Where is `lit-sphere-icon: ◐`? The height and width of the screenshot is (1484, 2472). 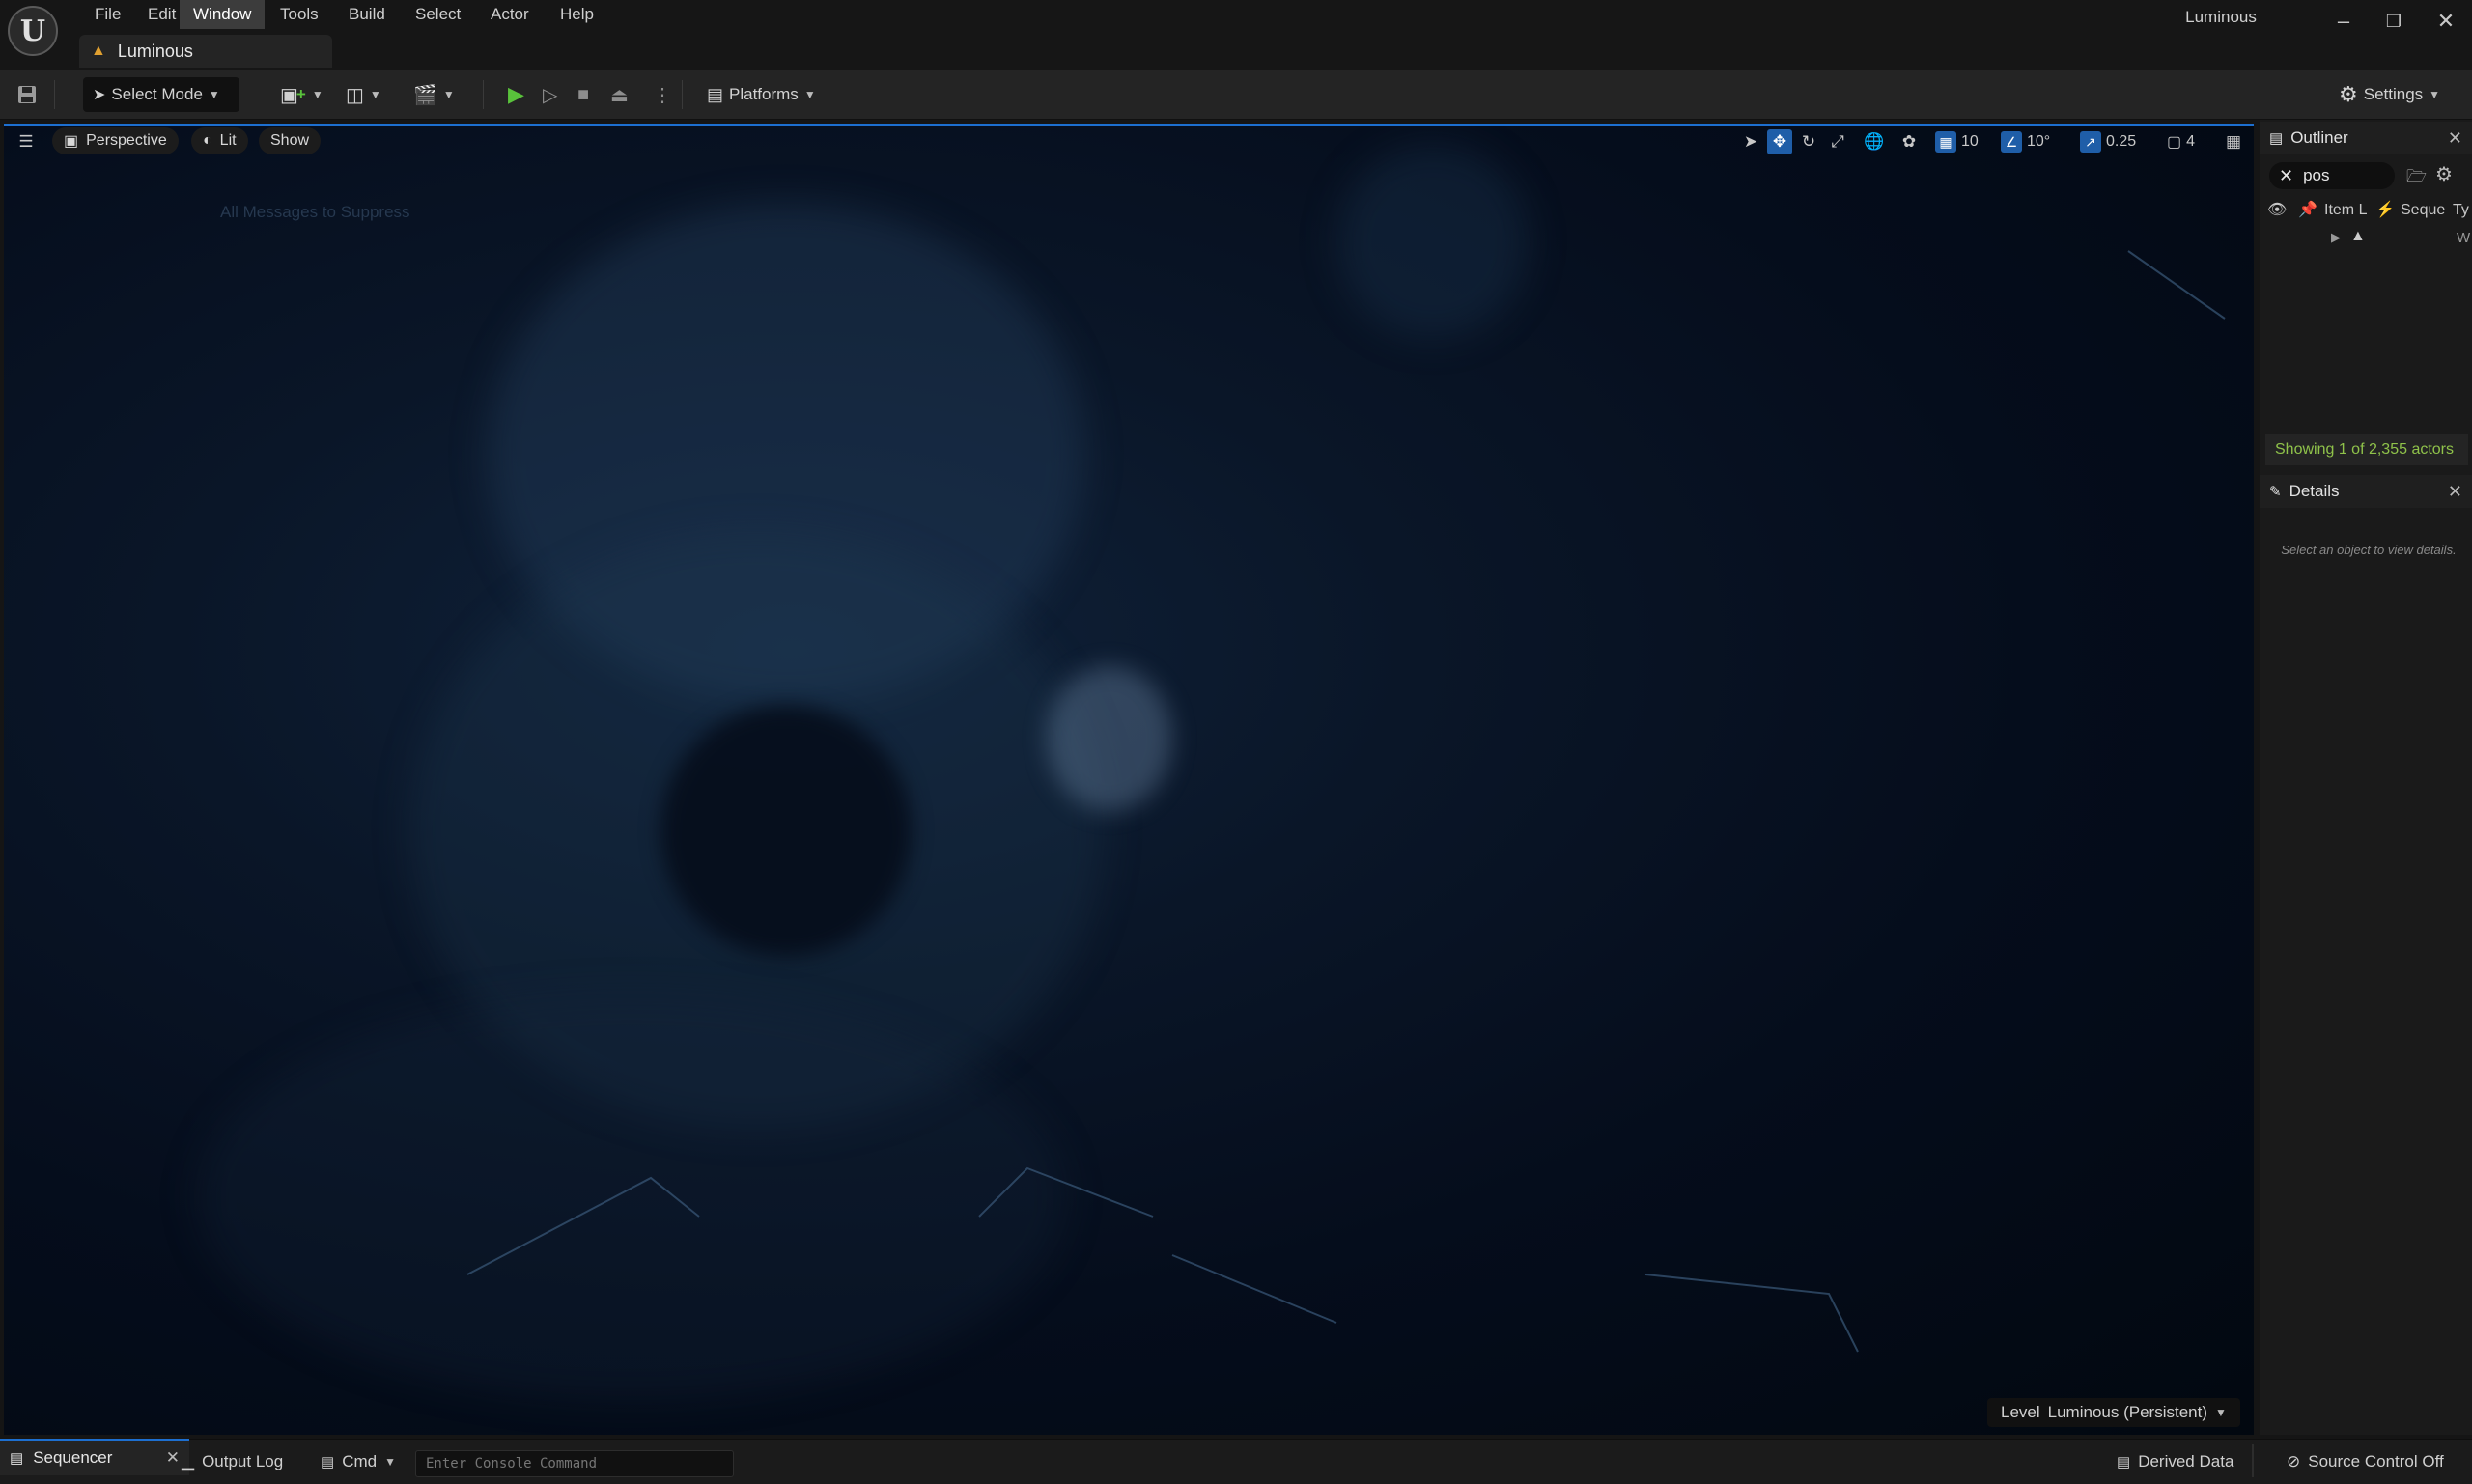
lit-sphere-icon: ◐ is located at coordinates (207, 141).